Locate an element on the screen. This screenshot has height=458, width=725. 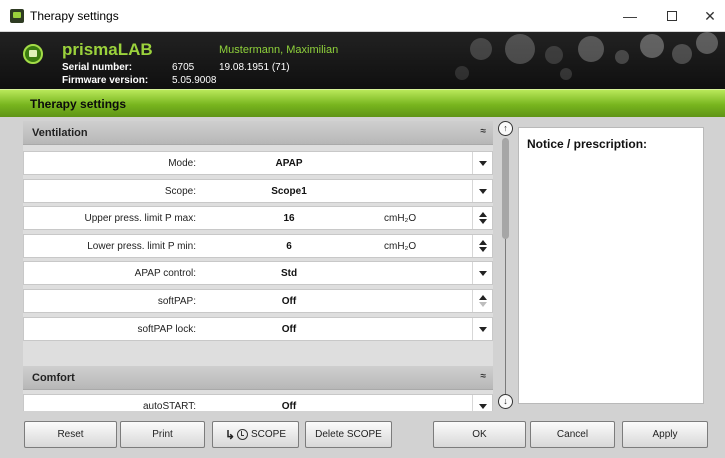
print-button: Print is located at coordinates (162, 434).